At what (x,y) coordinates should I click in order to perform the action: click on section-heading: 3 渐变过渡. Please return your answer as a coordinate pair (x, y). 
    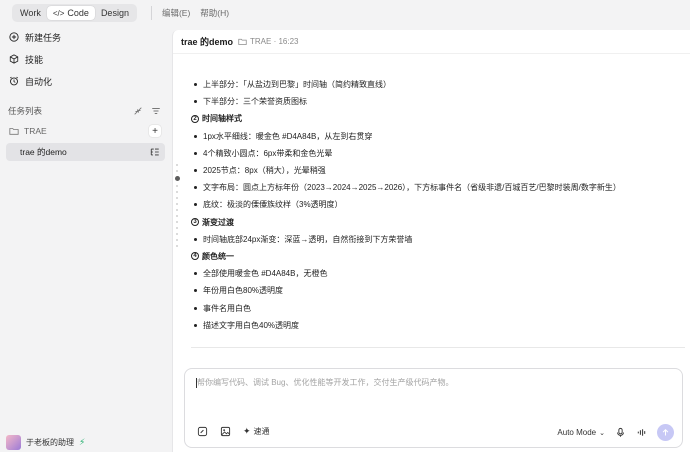
    Looking at the image, I should click on (436, 222).